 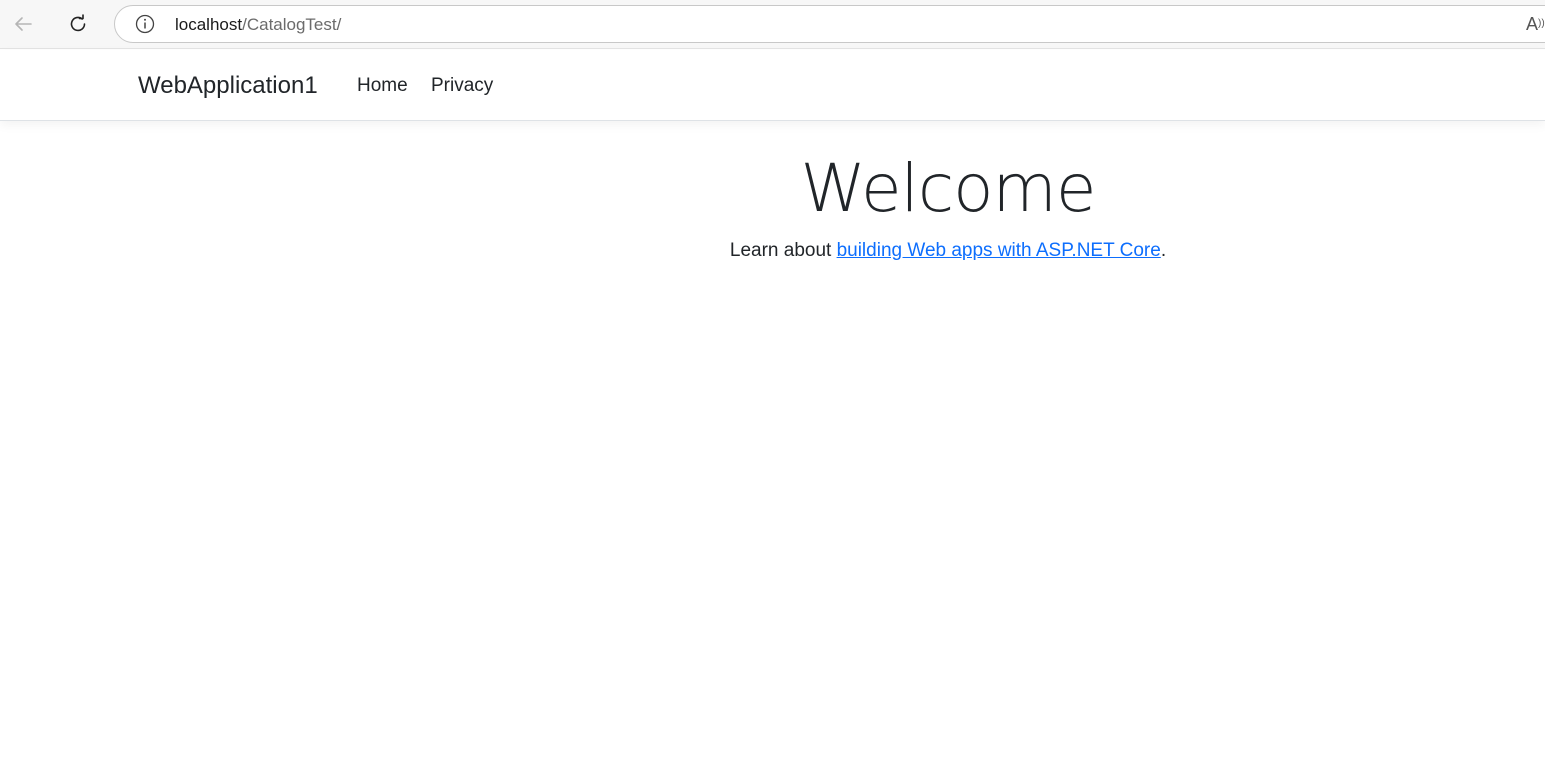 What do you see at coordinates (772, 85) in the screenshot?
I see `site-navbar: WebApplication1 Home Privacy` at bounding box center [772, 85].